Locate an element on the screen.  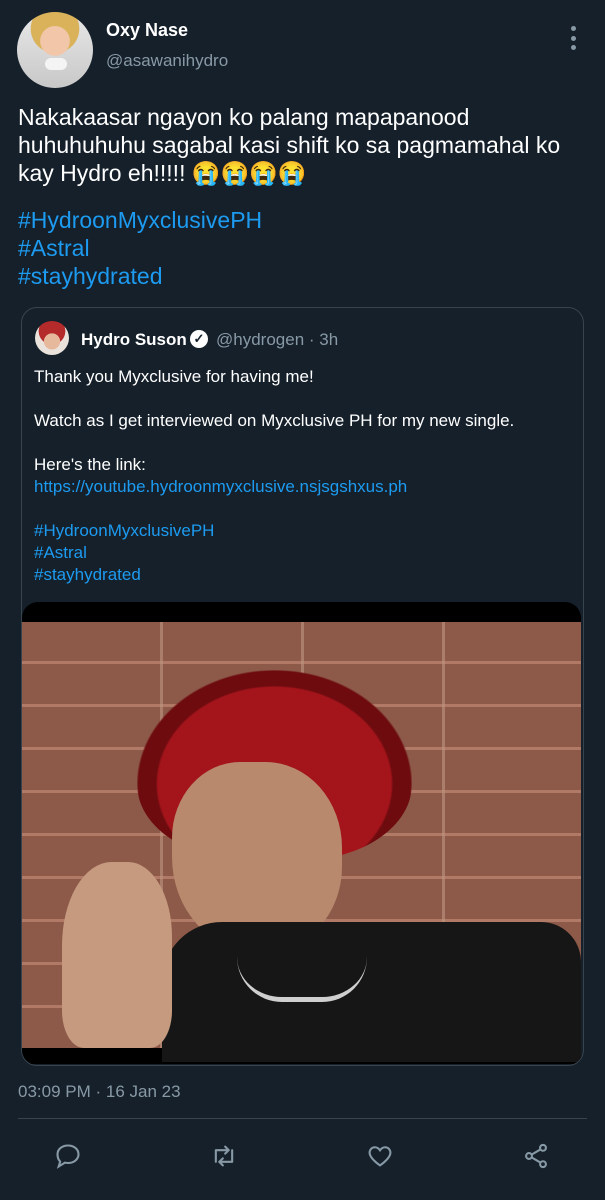
quoted-line: Thank you Myxclusive for having me! is located at coordinates (174, 376).